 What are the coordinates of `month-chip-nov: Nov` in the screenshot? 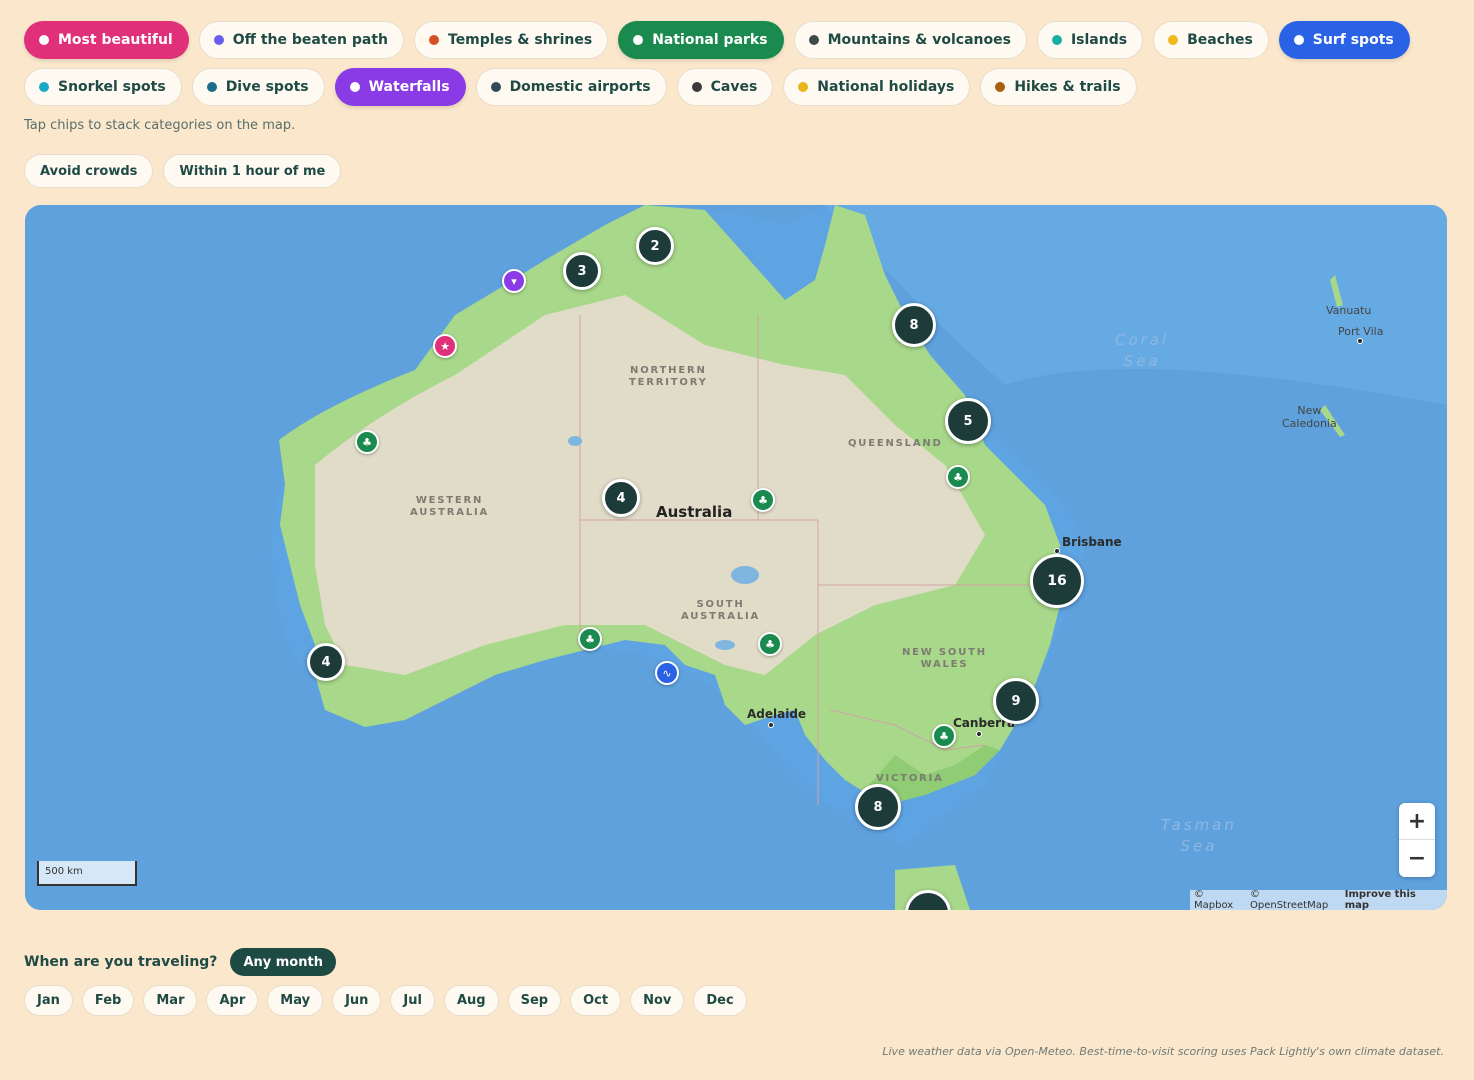 It's located at (657, 1000).